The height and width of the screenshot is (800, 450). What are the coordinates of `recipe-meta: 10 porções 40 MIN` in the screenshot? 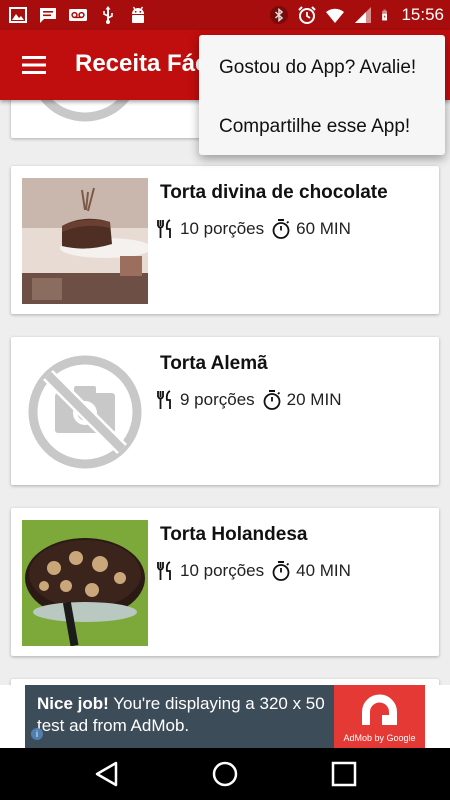 It's located at (252, 571).